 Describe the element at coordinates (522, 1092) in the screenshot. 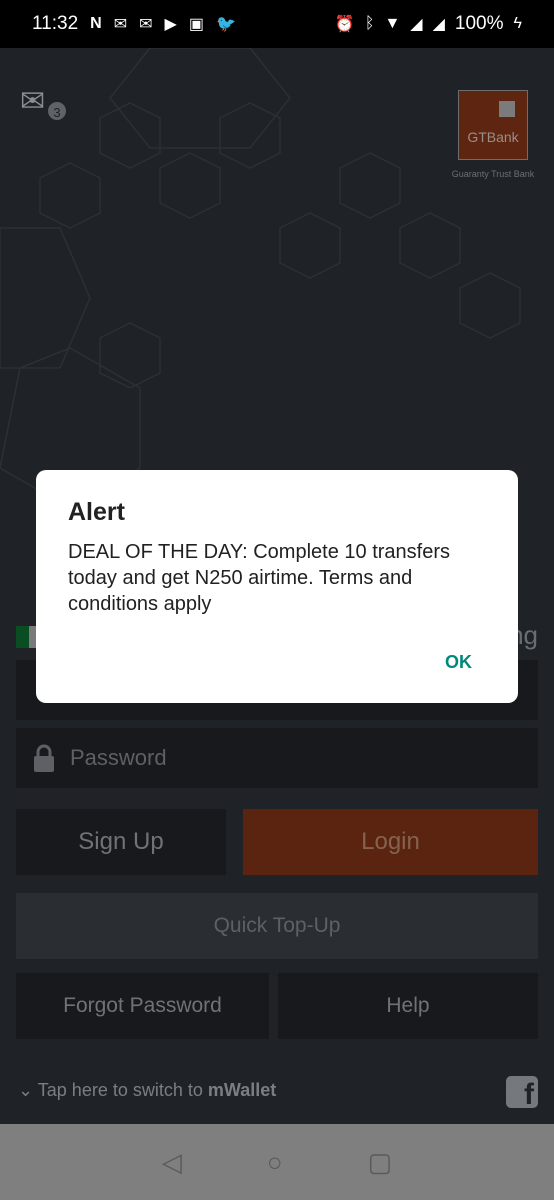

I see `facebook-icon: f` at that location.